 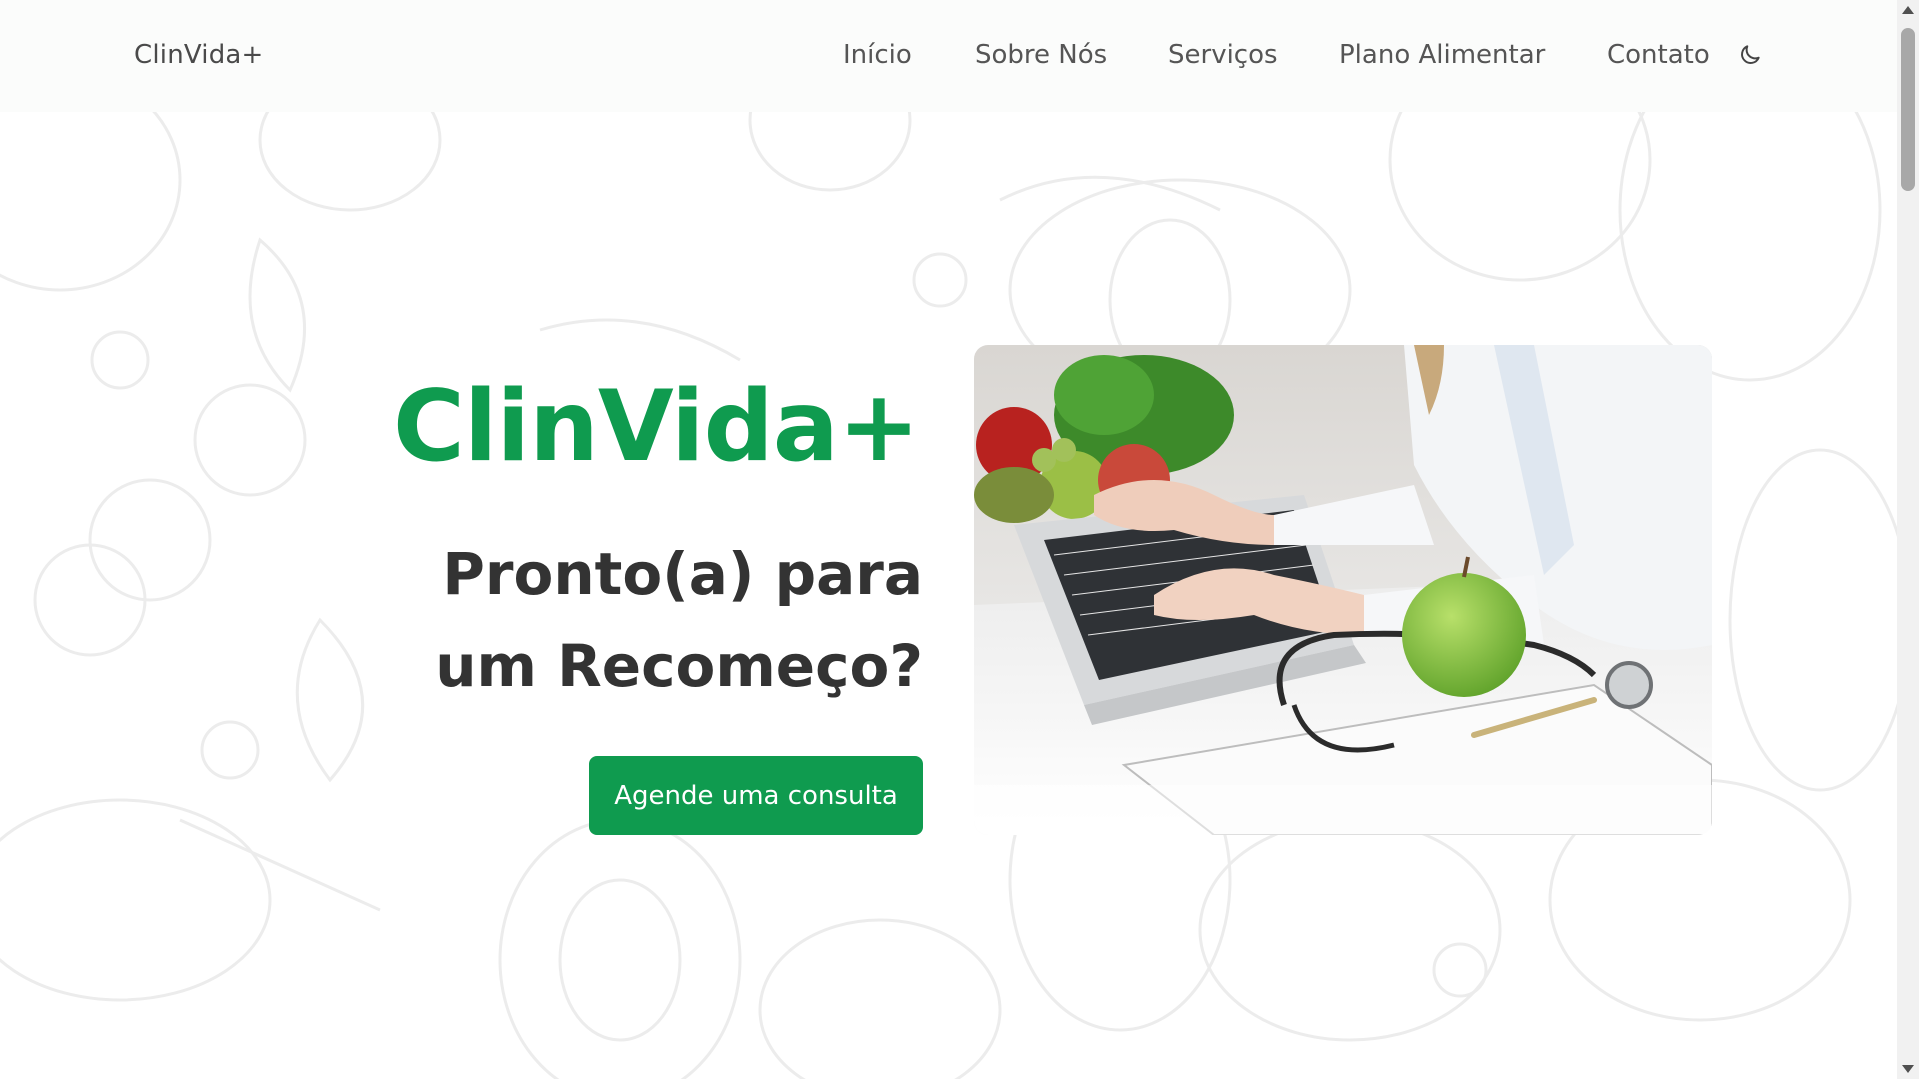 What do you see at coordinates (1908, 1069) in the screenshot?
I see `scroll-down-arrow-icon` at bounding box center [1908, 1069].